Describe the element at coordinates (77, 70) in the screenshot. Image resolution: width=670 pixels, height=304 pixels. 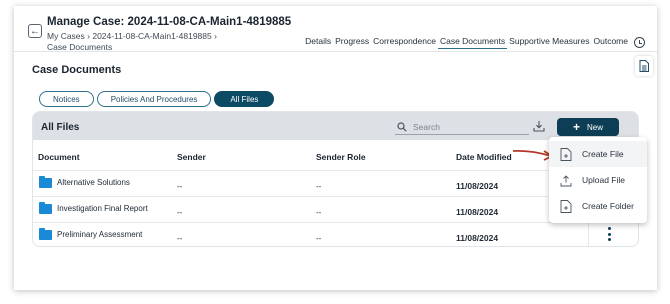
I see `page-title: Case Documents` at that location.